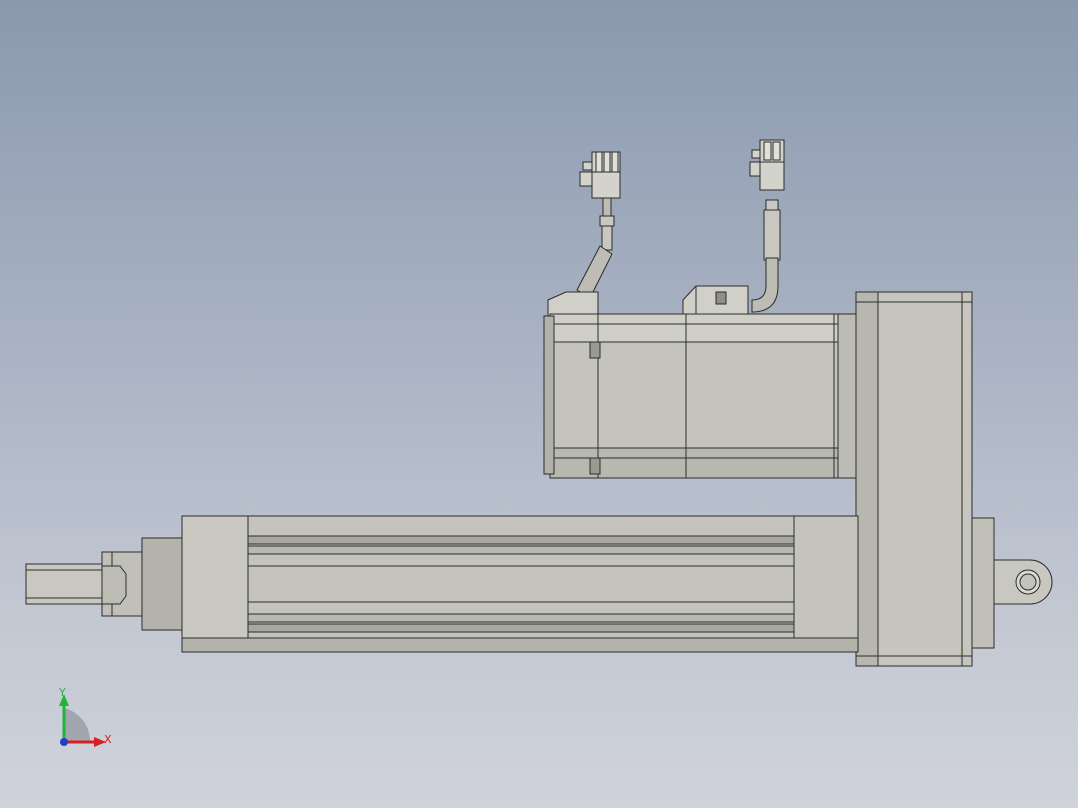 This screenshot has height=808, width=1078. Describe the element at coordinates (104, 584) in the screenshot. I see `front-rod-end` at that location.